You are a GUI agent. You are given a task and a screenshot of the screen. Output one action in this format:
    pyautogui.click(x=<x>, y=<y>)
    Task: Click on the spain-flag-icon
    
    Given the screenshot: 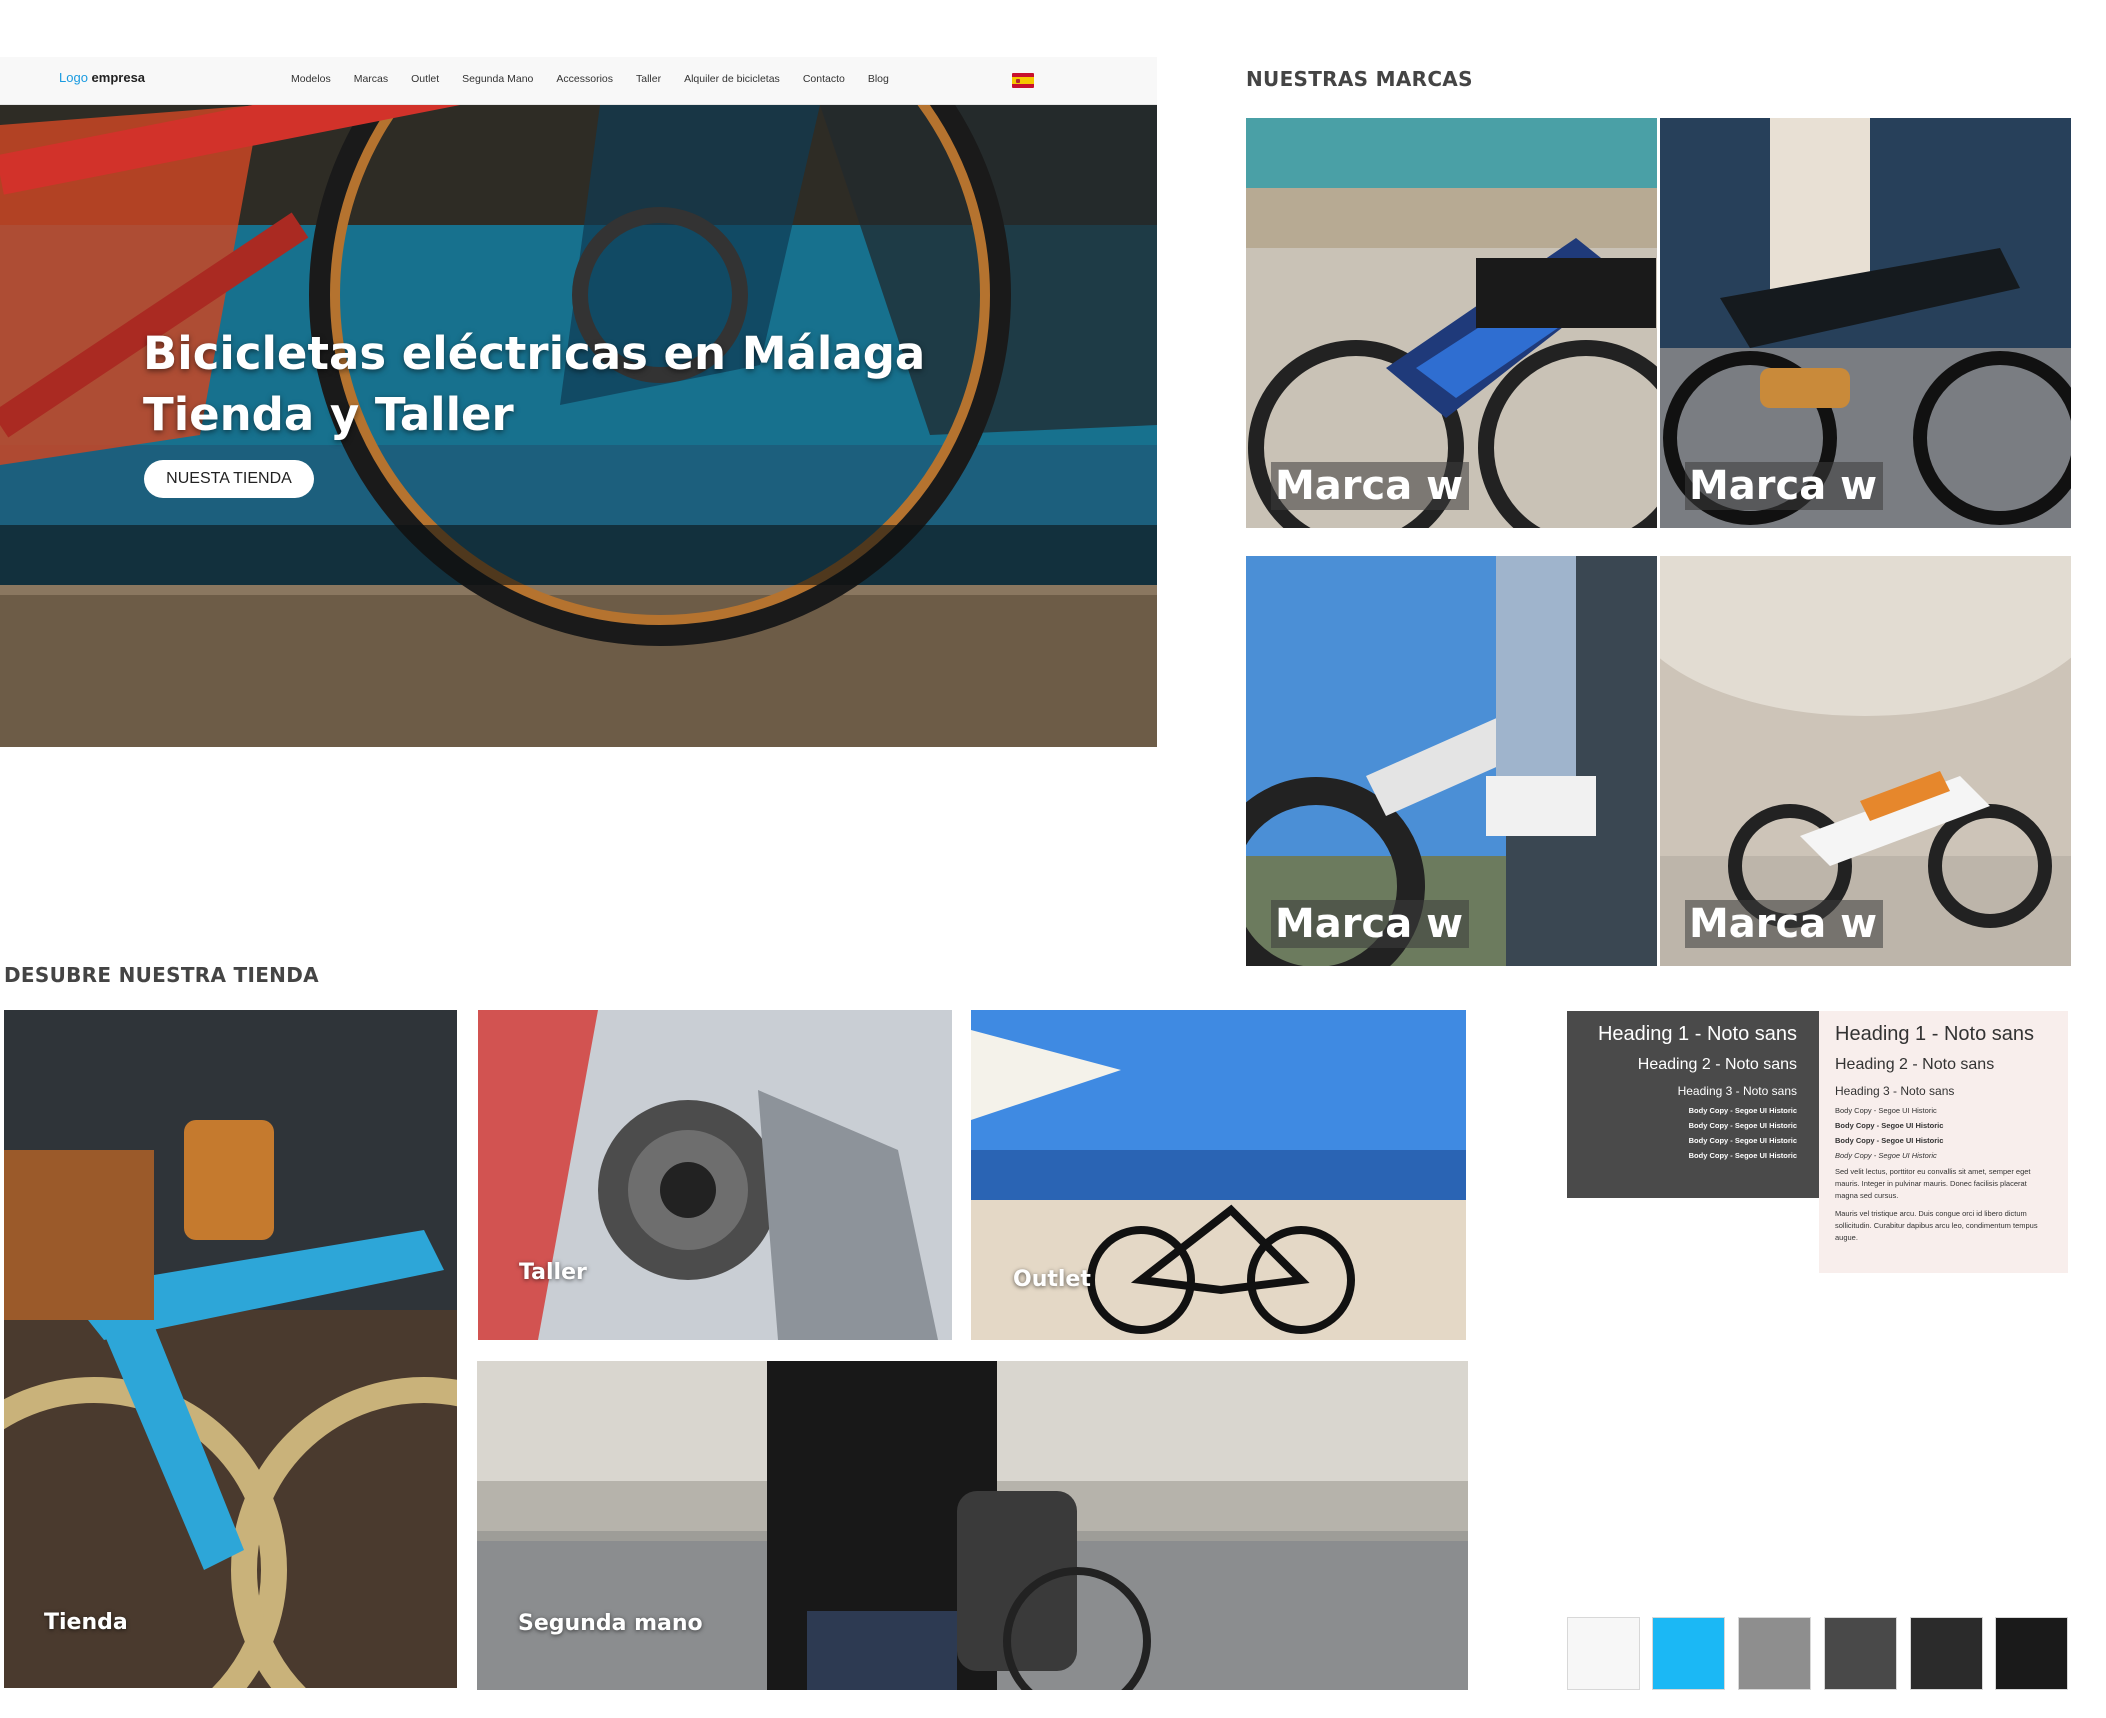 What is the action you would take?
    pyautogui.click(x=1023, y=80)
    